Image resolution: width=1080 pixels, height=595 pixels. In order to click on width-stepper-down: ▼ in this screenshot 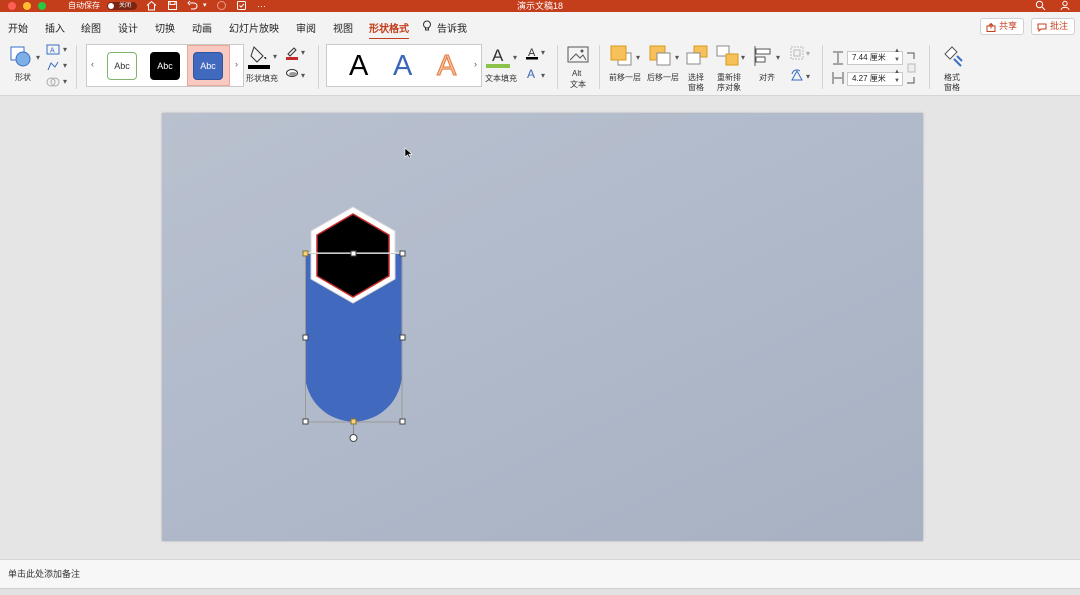, I will do `click(897, 81)`.